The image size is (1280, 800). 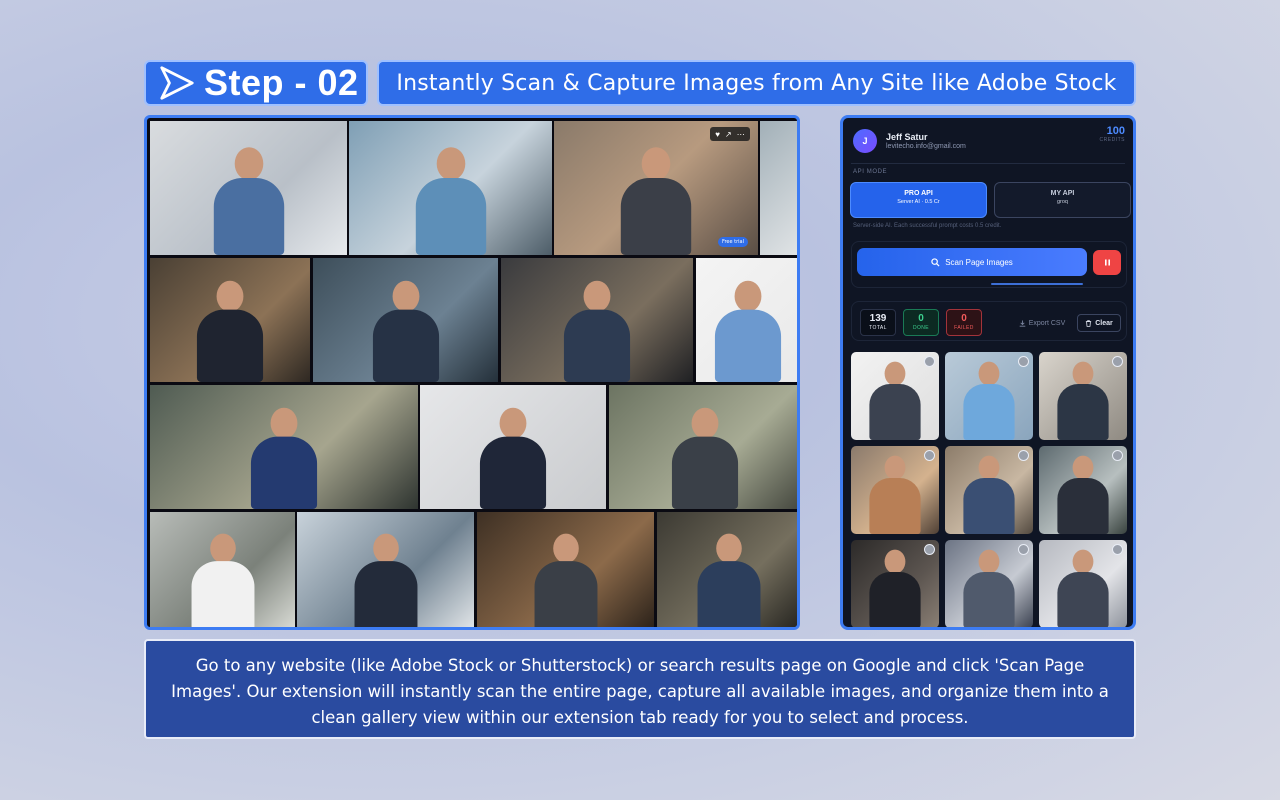 I want to click on pro-api-sub: Server AI · 0.5 Cr, so click(x=918, y=202).